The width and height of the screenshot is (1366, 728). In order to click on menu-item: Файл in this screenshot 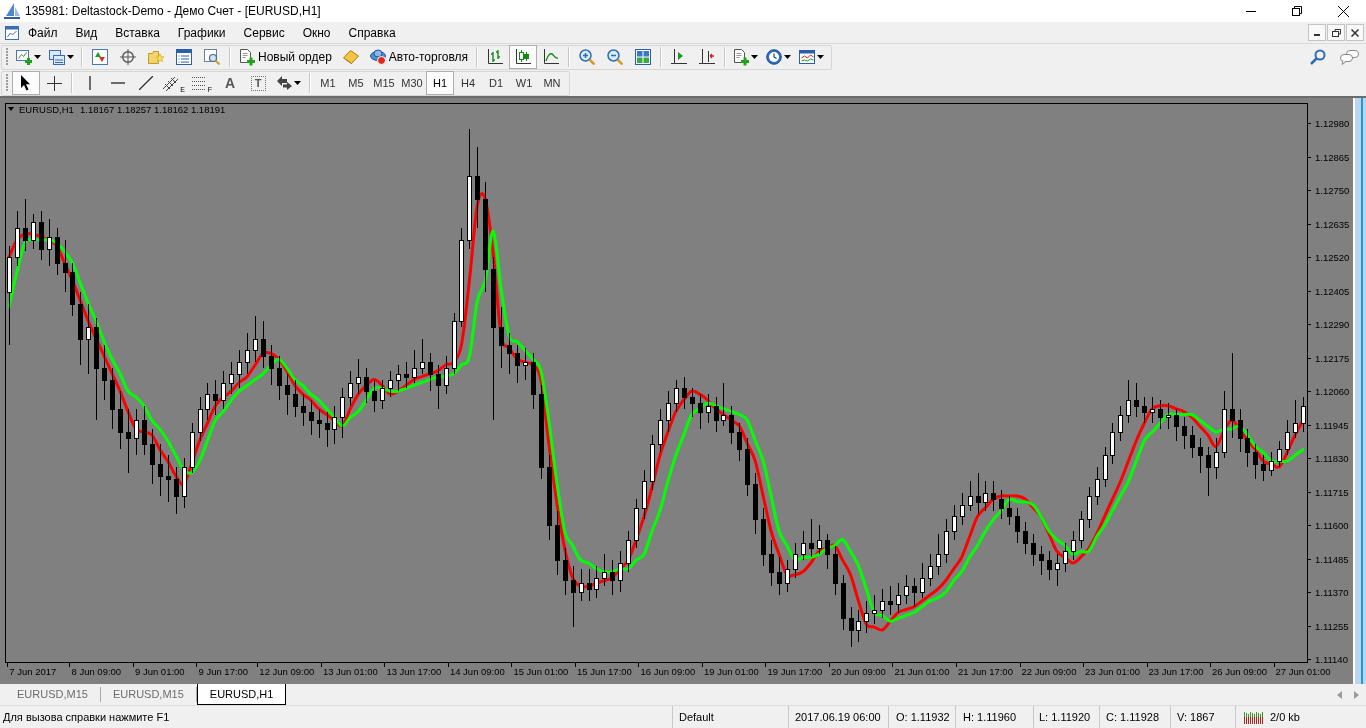, I will do `click(43, 32)`.